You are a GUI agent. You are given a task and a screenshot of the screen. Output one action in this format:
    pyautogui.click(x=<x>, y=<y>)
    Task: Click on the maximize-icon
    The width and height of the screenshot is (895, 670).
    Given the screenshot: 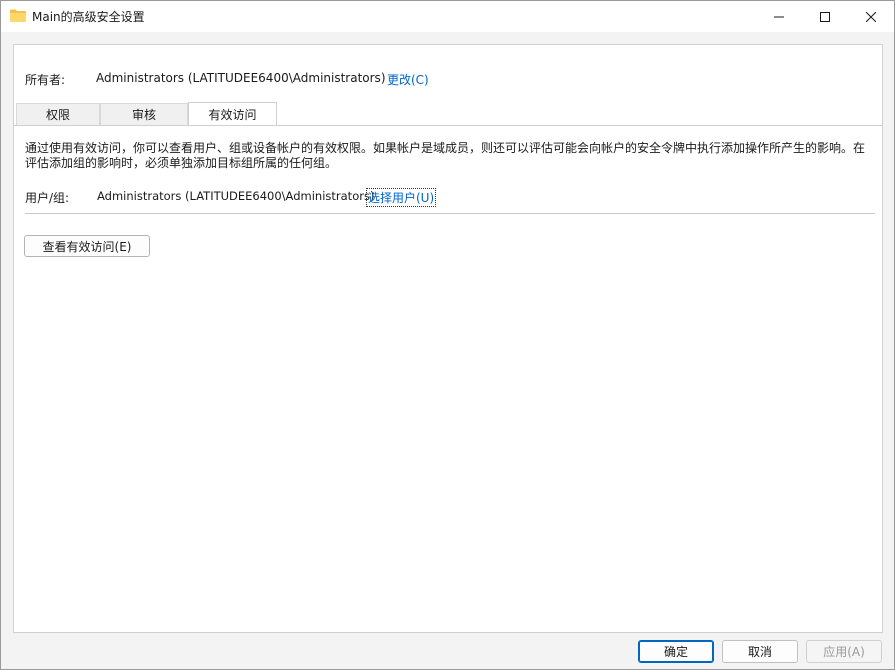 What is the action you would take?
    pyautogui.click(x=825, y=16)
    